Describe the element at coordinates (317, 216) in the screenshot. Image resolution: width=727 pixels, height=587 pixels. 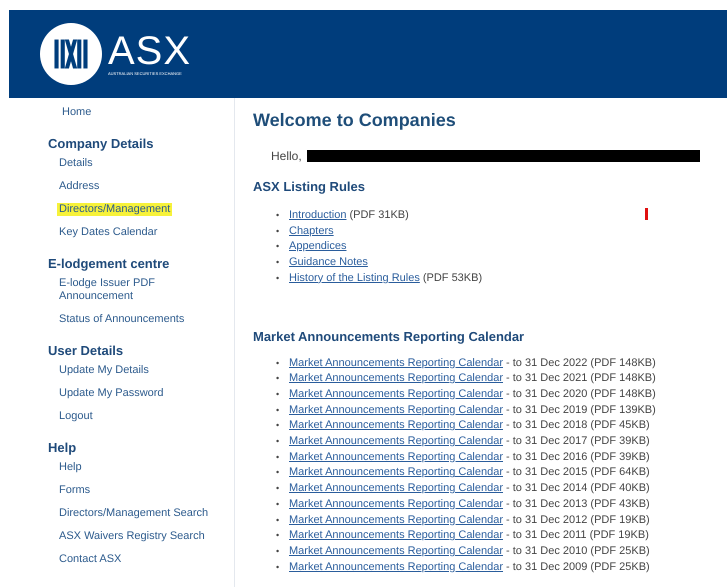
I see `document-link: Introduction` at that location.